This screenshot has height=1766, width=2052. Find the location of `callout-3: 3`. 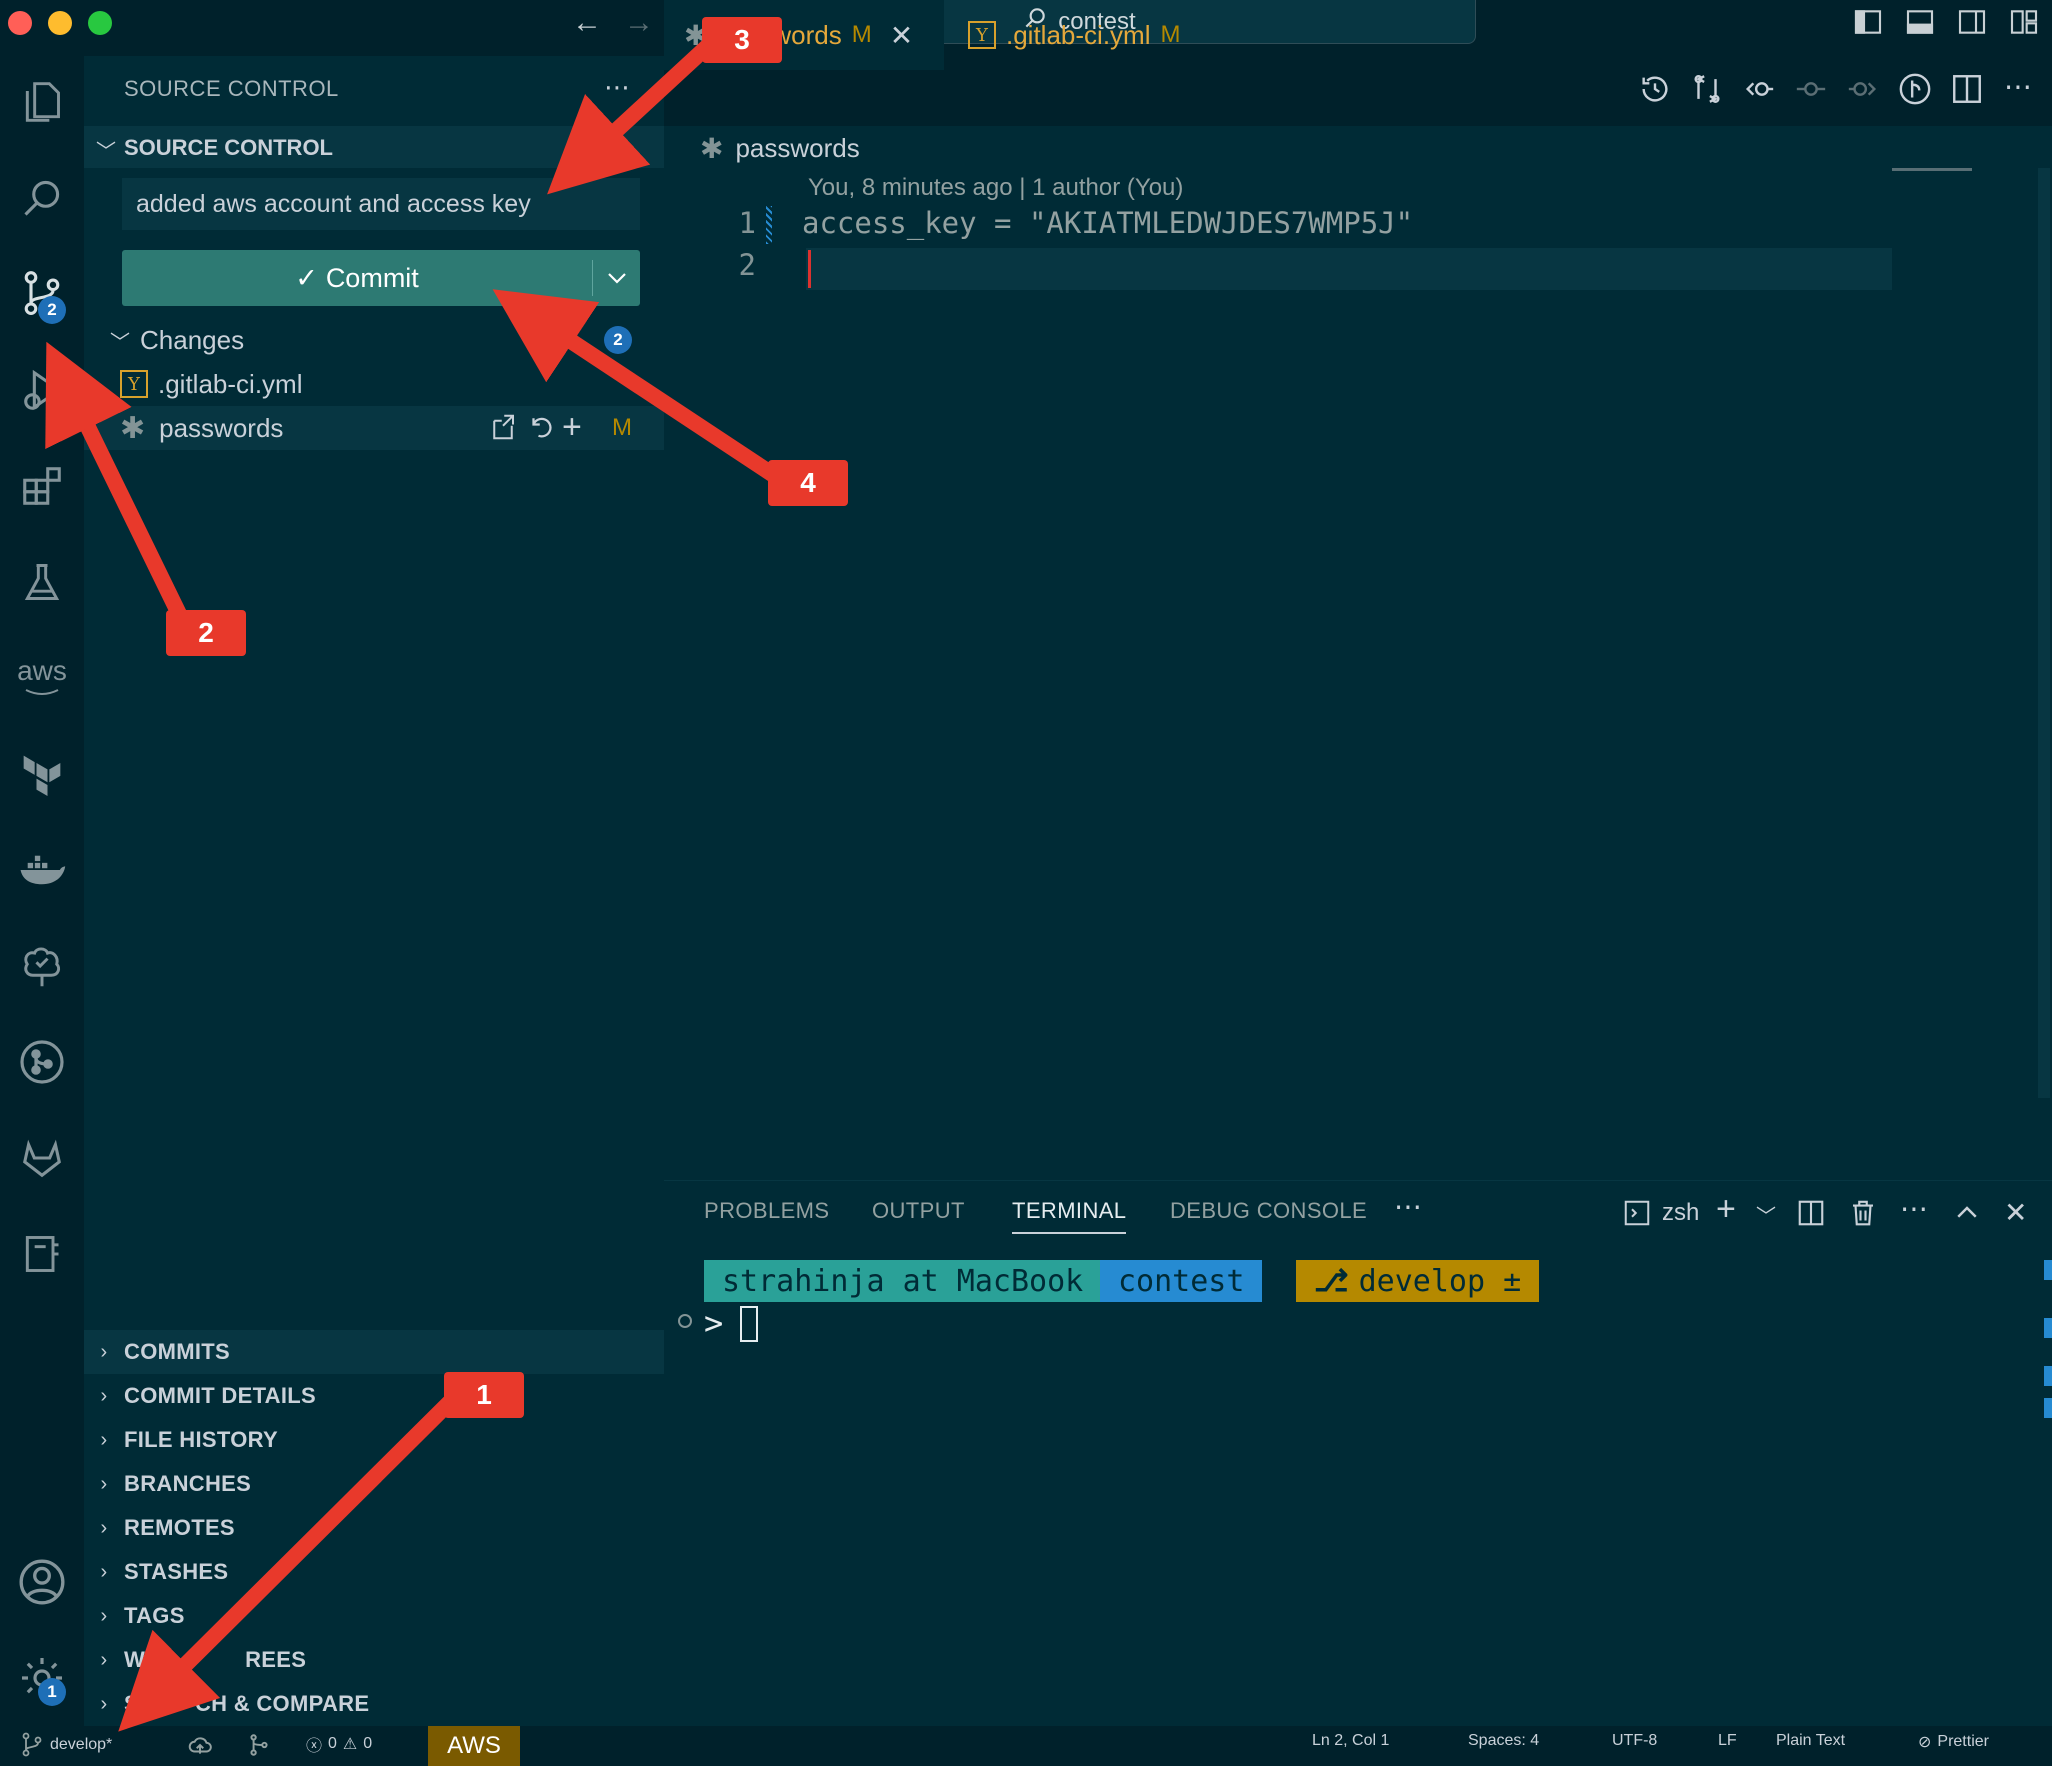

callout-3: 3 is located at coordinates (742, 40).